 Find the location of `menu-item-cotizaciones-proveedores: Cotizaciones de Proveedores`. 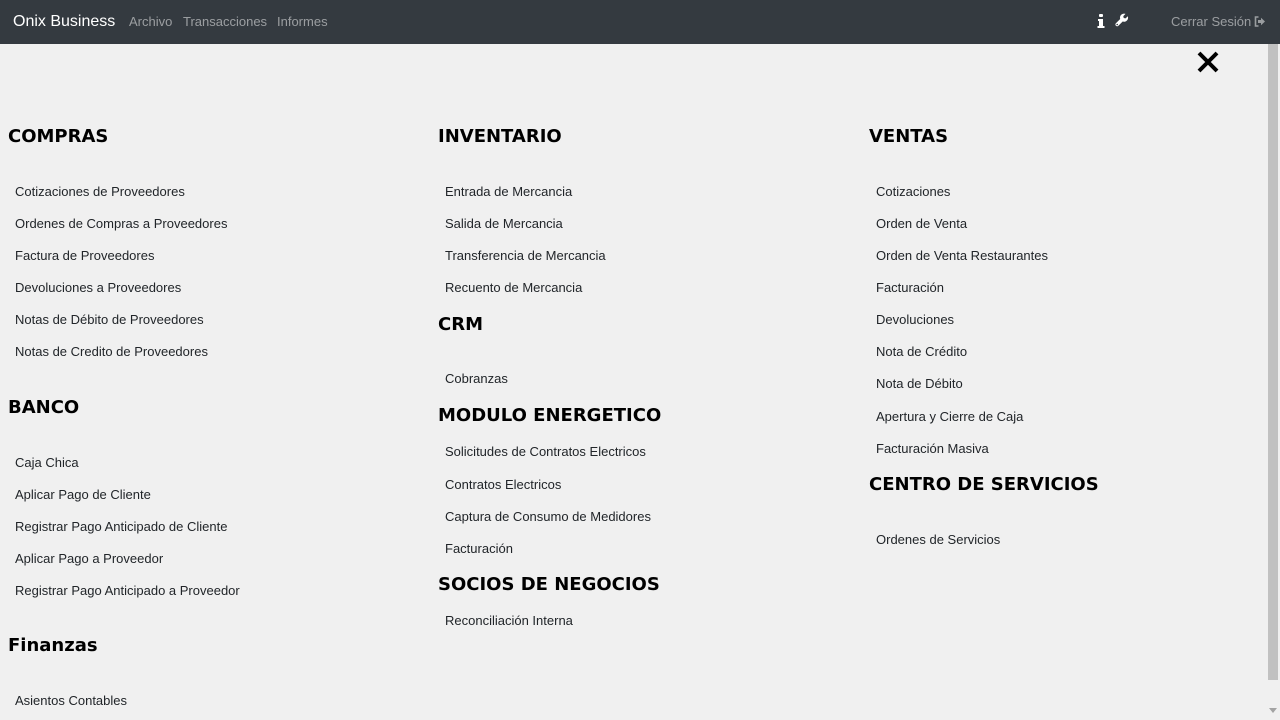

menu-item-cotizaciones-proveedores: Cotizaciones de Proveedores is located at coordinates (100, 192).